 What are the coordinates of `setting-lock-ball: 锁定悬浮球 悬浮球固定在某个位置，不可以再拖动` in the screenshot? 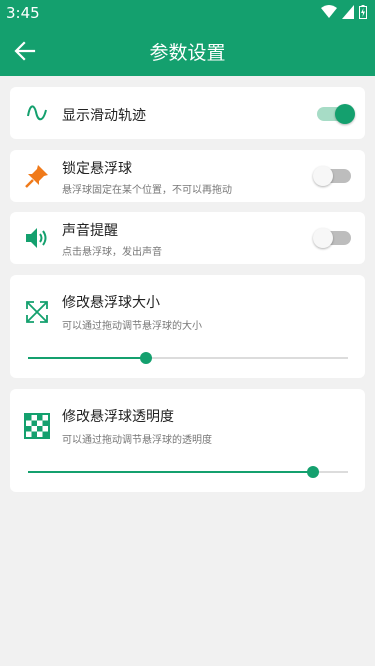 It's located at (187, 176).